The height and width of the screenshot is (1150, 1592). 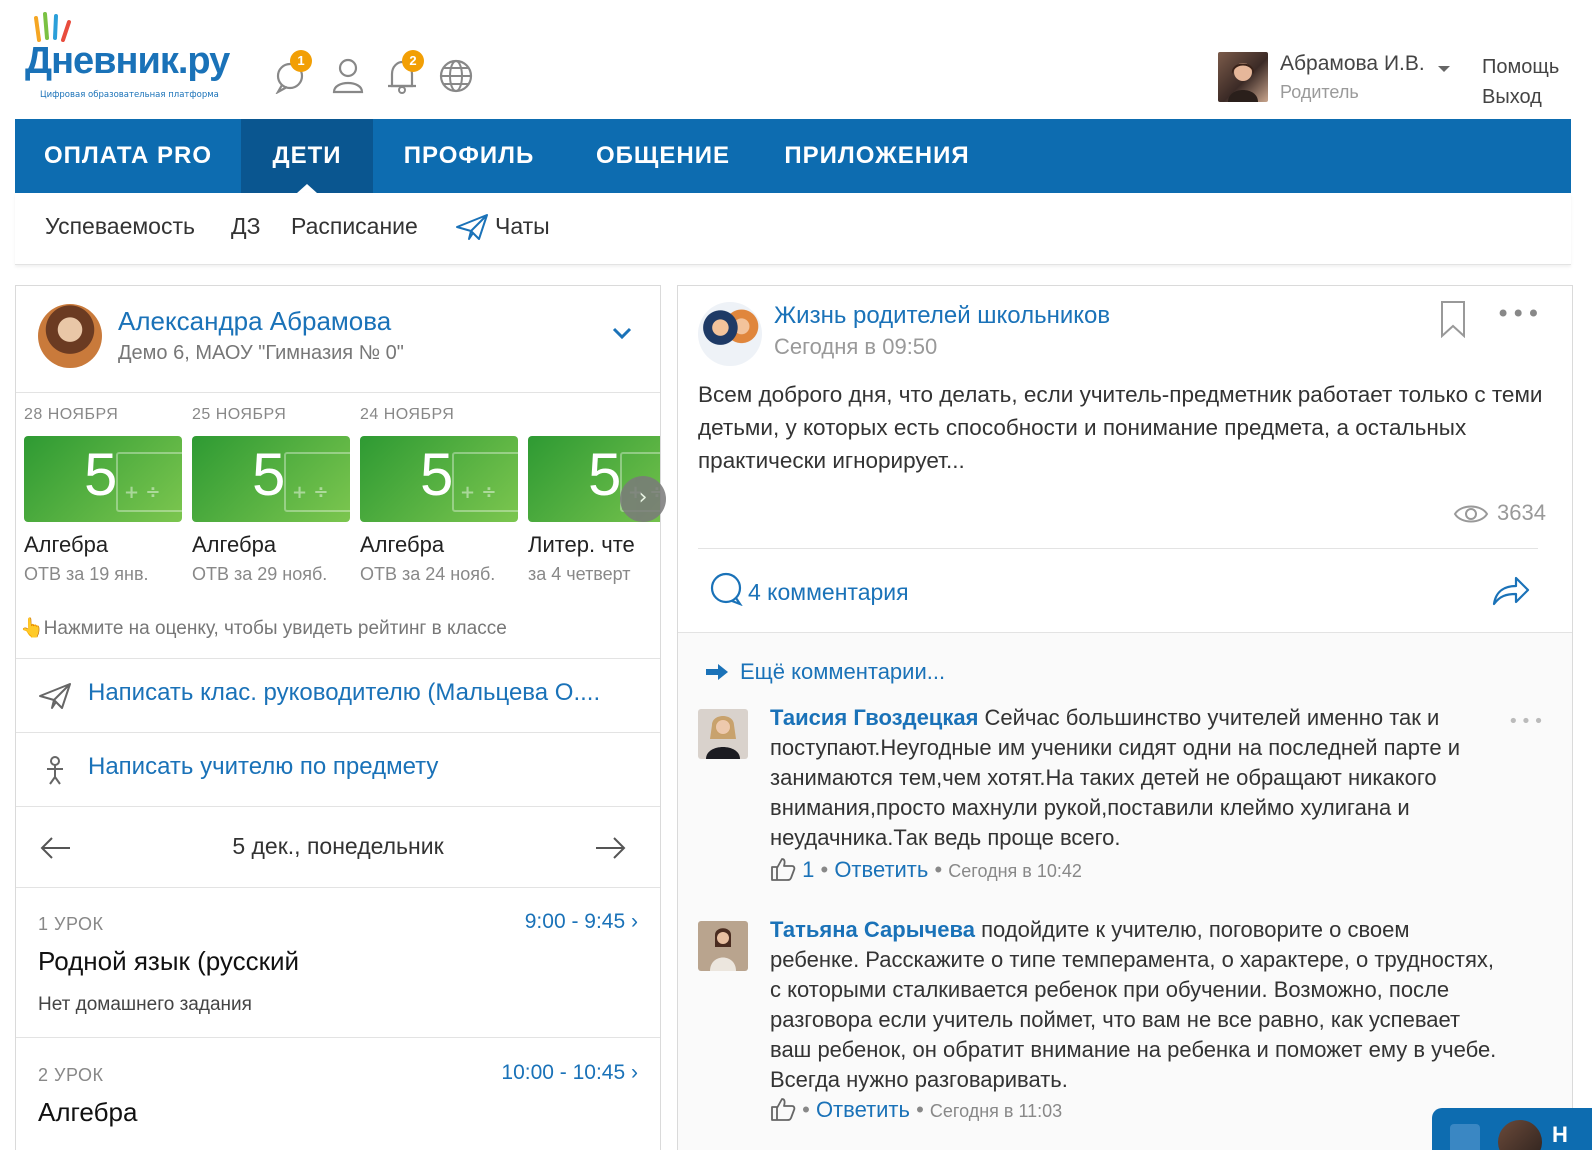 What do you see at coordinates (145, 1004) in the screenshot?
I see `lesson-homework: Нет домашнего задания` at bounding box center [145, 1004].